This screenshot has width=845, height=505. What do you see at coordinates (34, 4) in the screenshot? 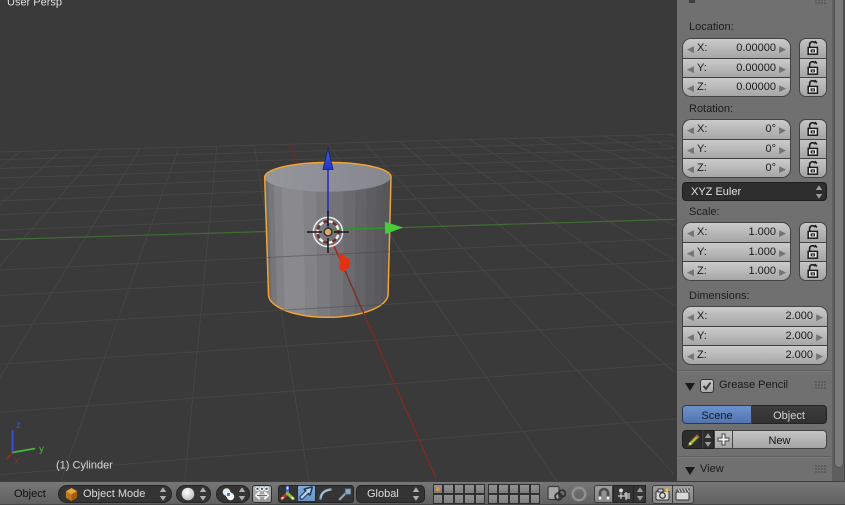
I see `svg-text: User Persp` at bounding box center [34, 4].